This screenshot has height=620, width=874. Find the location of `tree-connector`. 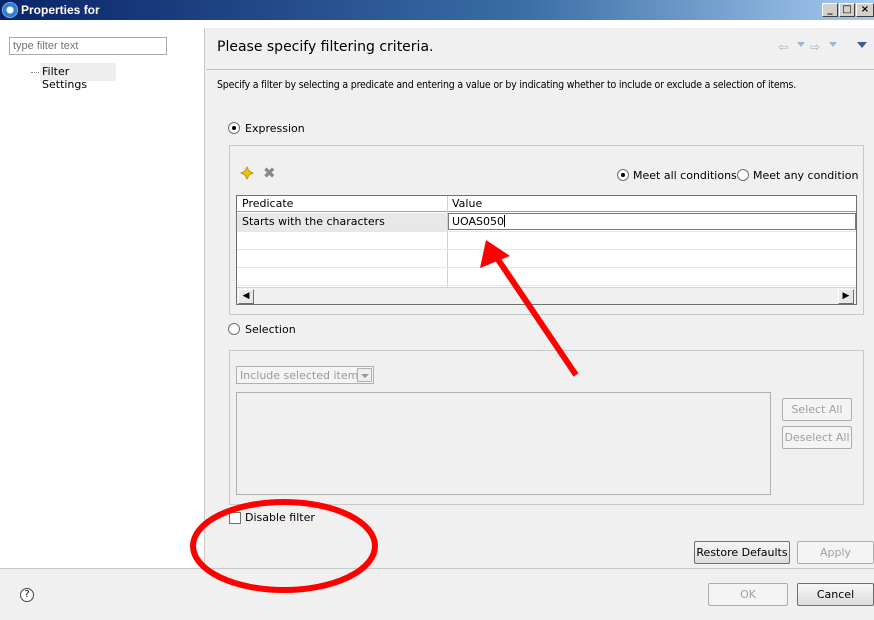

tree-connector is located at coordinates (35, 72).